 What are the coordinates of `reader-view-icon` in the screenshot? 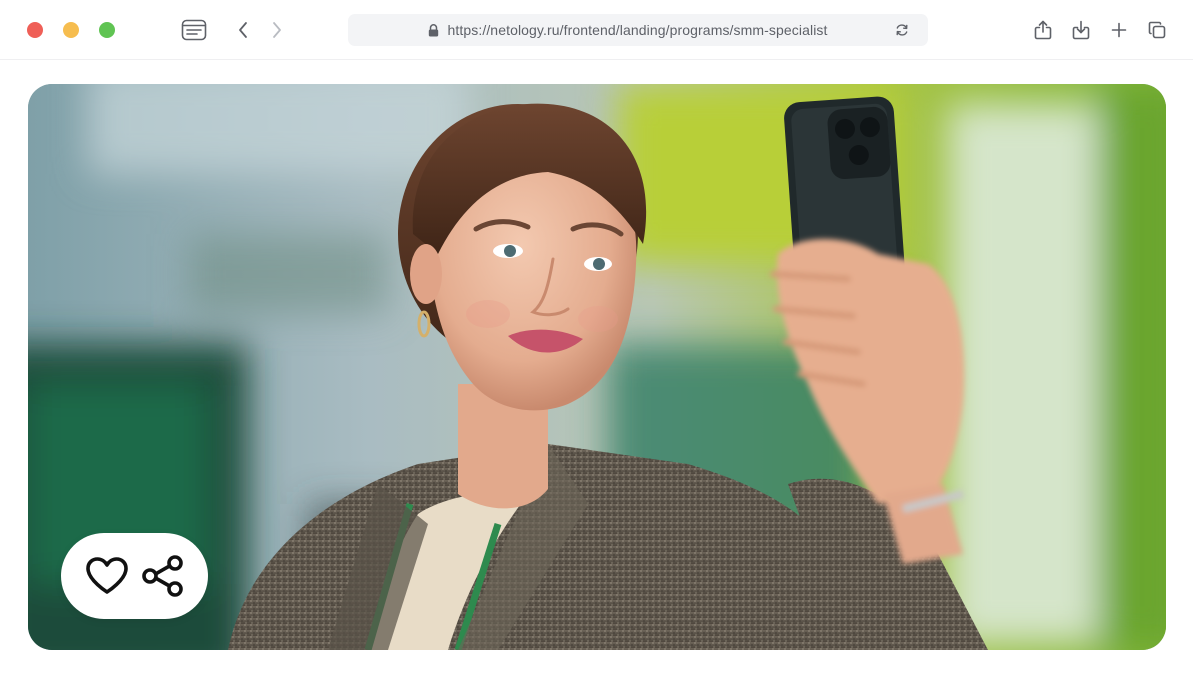 It's located at (194, 30).